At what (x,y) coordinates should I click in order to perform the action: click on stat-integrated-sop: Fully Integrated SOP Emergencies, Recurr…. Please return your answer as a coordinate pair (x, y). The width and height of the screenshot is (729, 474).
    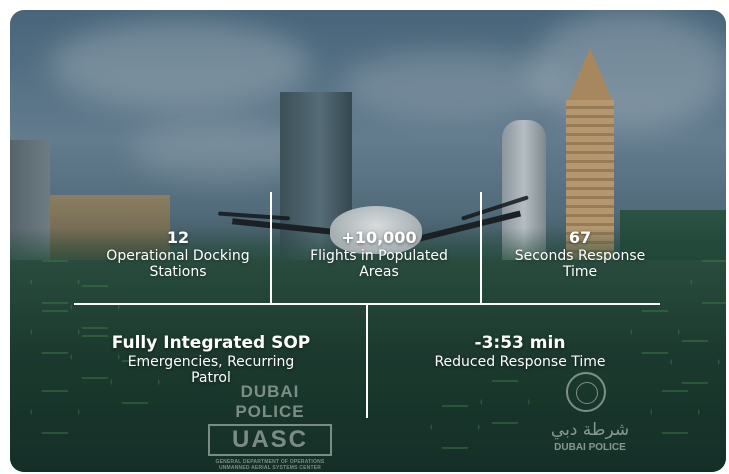
    Looking at the image, I should click on (211, 359).